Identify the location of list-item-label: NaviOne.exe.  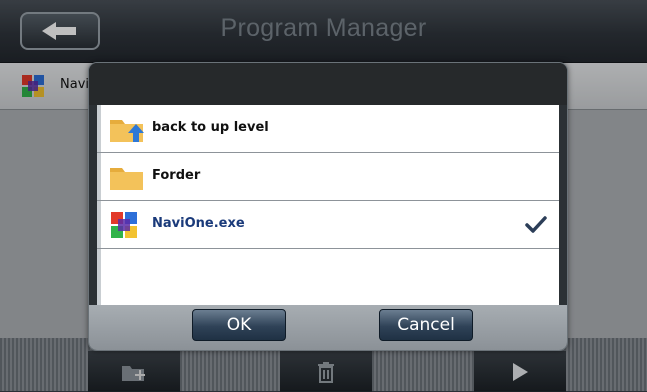
(198, 223).